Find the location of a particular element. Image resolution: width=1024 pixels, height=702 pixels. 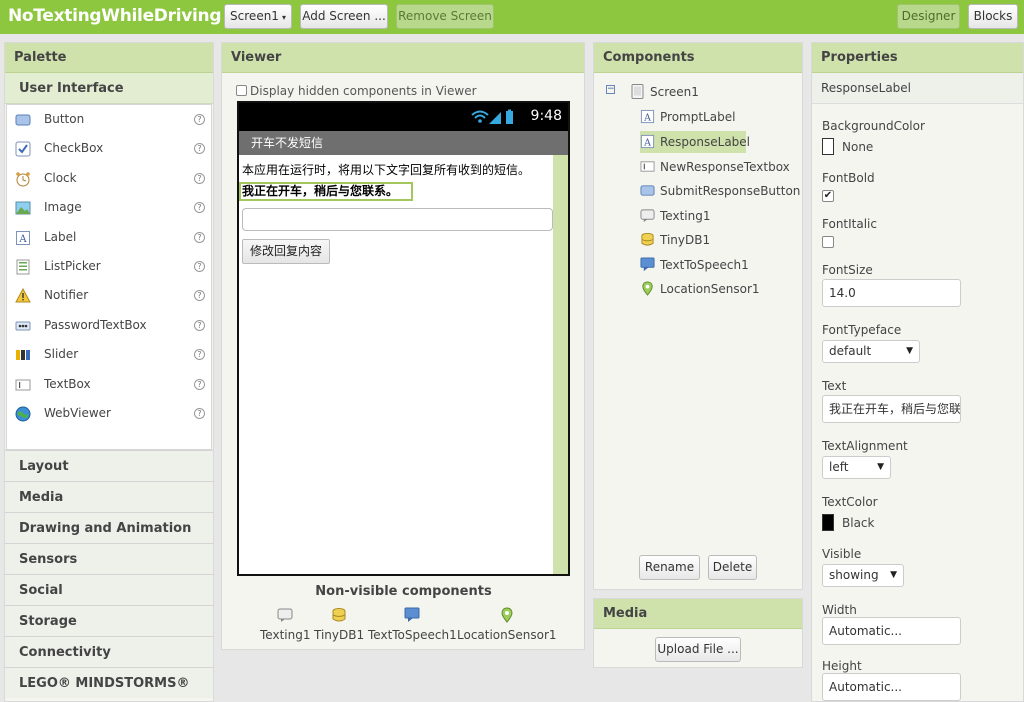

tree-label: PromptLabel is located at coordinates (698, 117).